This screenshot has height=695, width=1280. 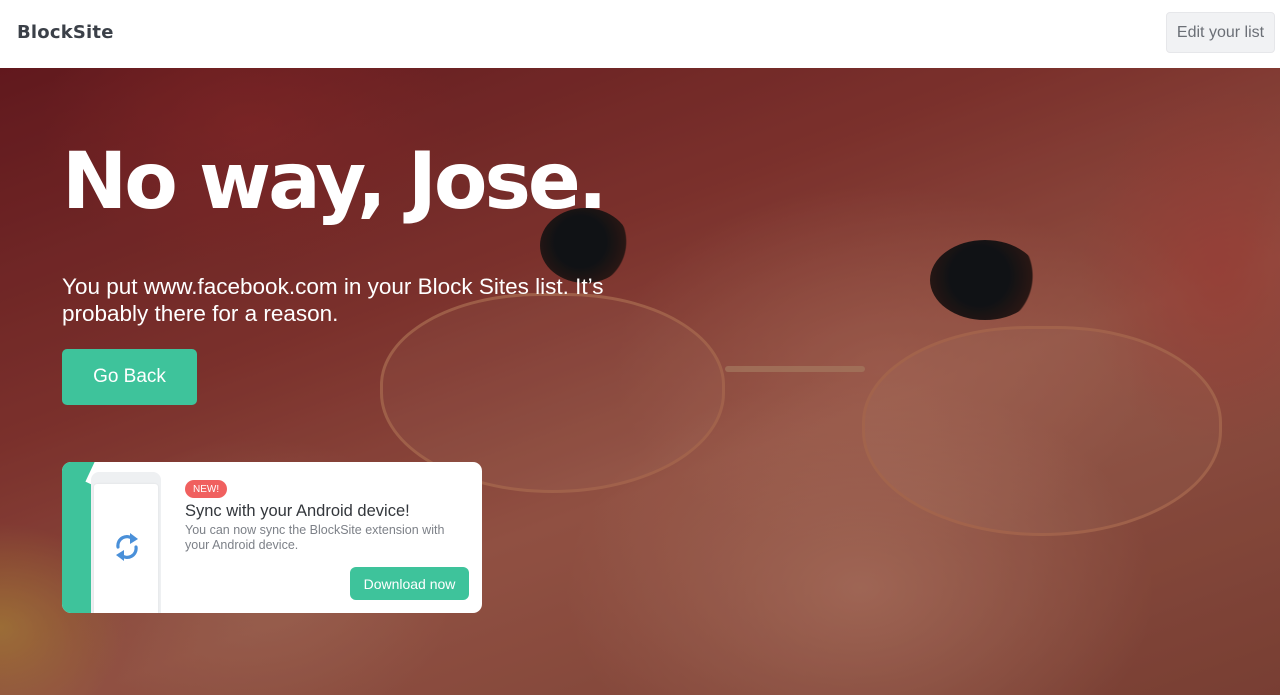 I want to click on download-now-button: Download now, so click(x=409, y=583).